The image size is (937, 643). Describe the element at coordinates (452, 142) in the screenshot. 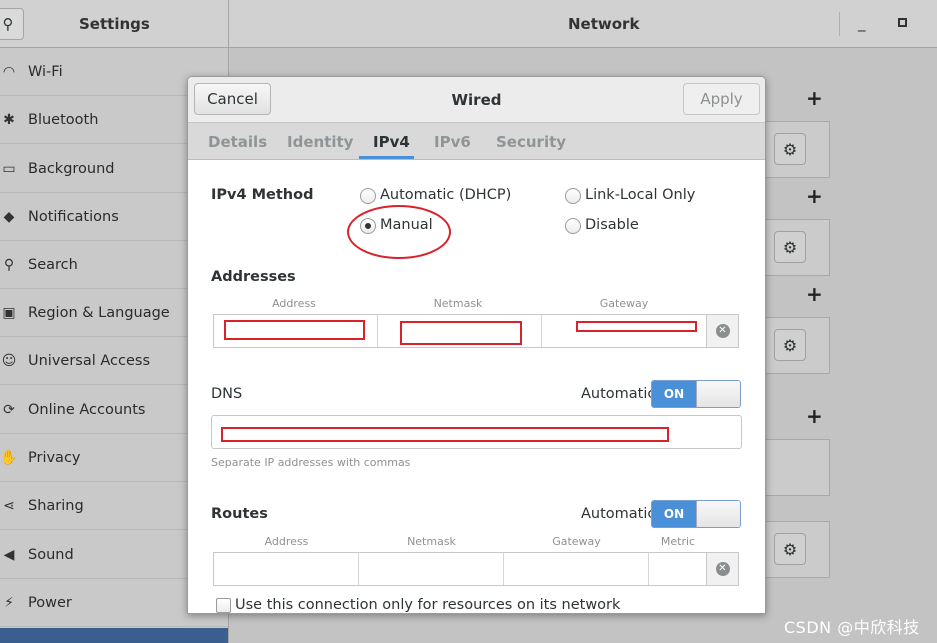

I see `tab-ipv6: IPv6` at that location.